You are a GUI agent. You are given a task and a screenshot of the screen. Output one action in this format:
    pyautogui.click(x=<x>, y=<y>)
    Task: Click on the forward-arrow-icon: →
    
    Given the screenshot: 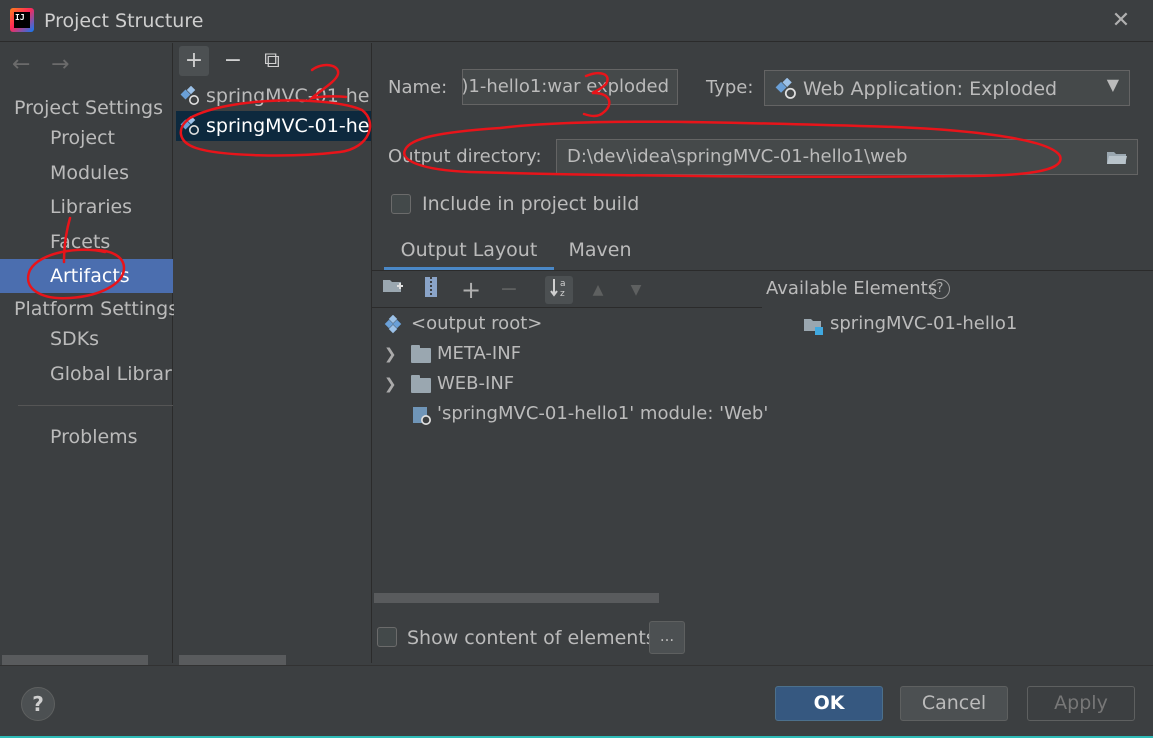 What is the action you would take?
    pyautogui.click(x=60, y=64)
    